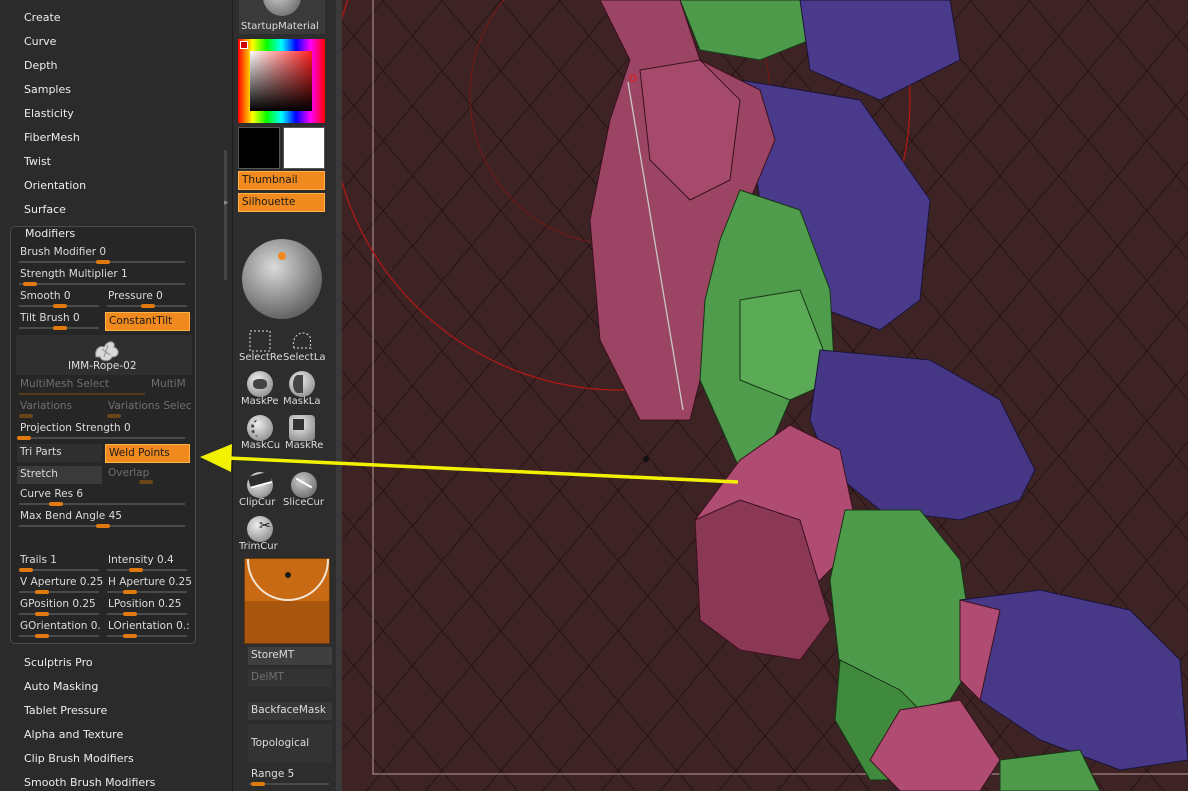  What do you see at coordinates (287, 601) in the screenshot?
I see `alpha-preview-icon` at bounding box center [287, 601].